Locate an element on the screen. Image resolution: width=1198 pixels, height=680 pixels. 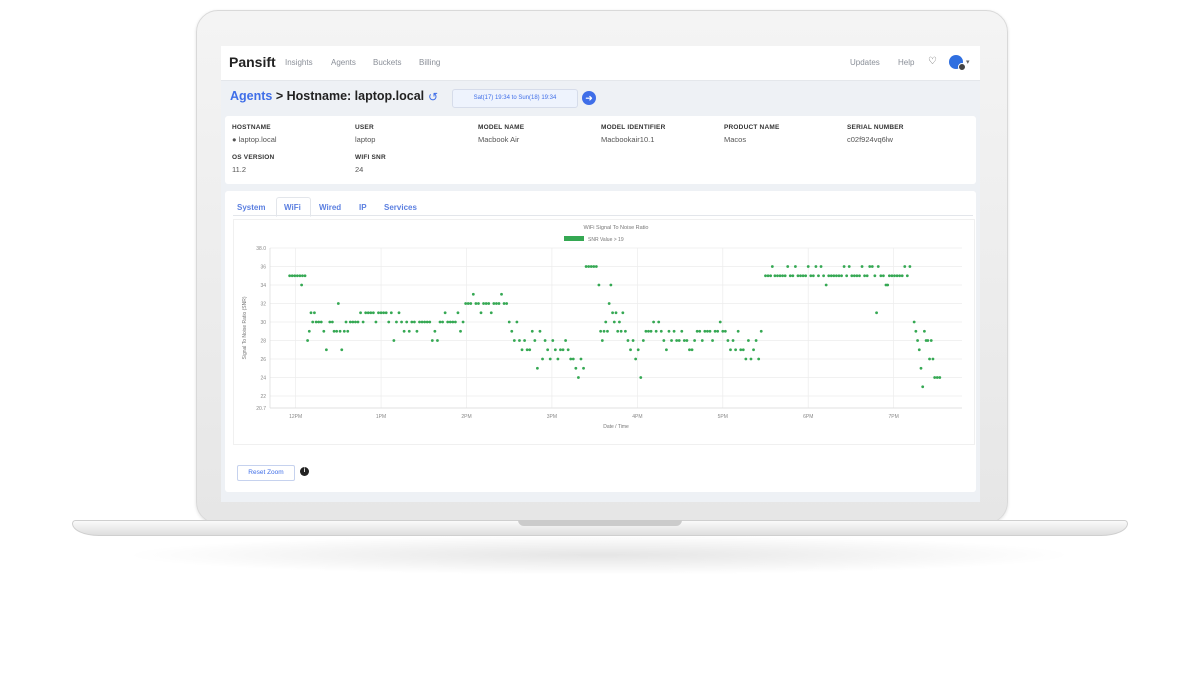
wifi-snr-value: 24 is located at coordinates (359, 169).